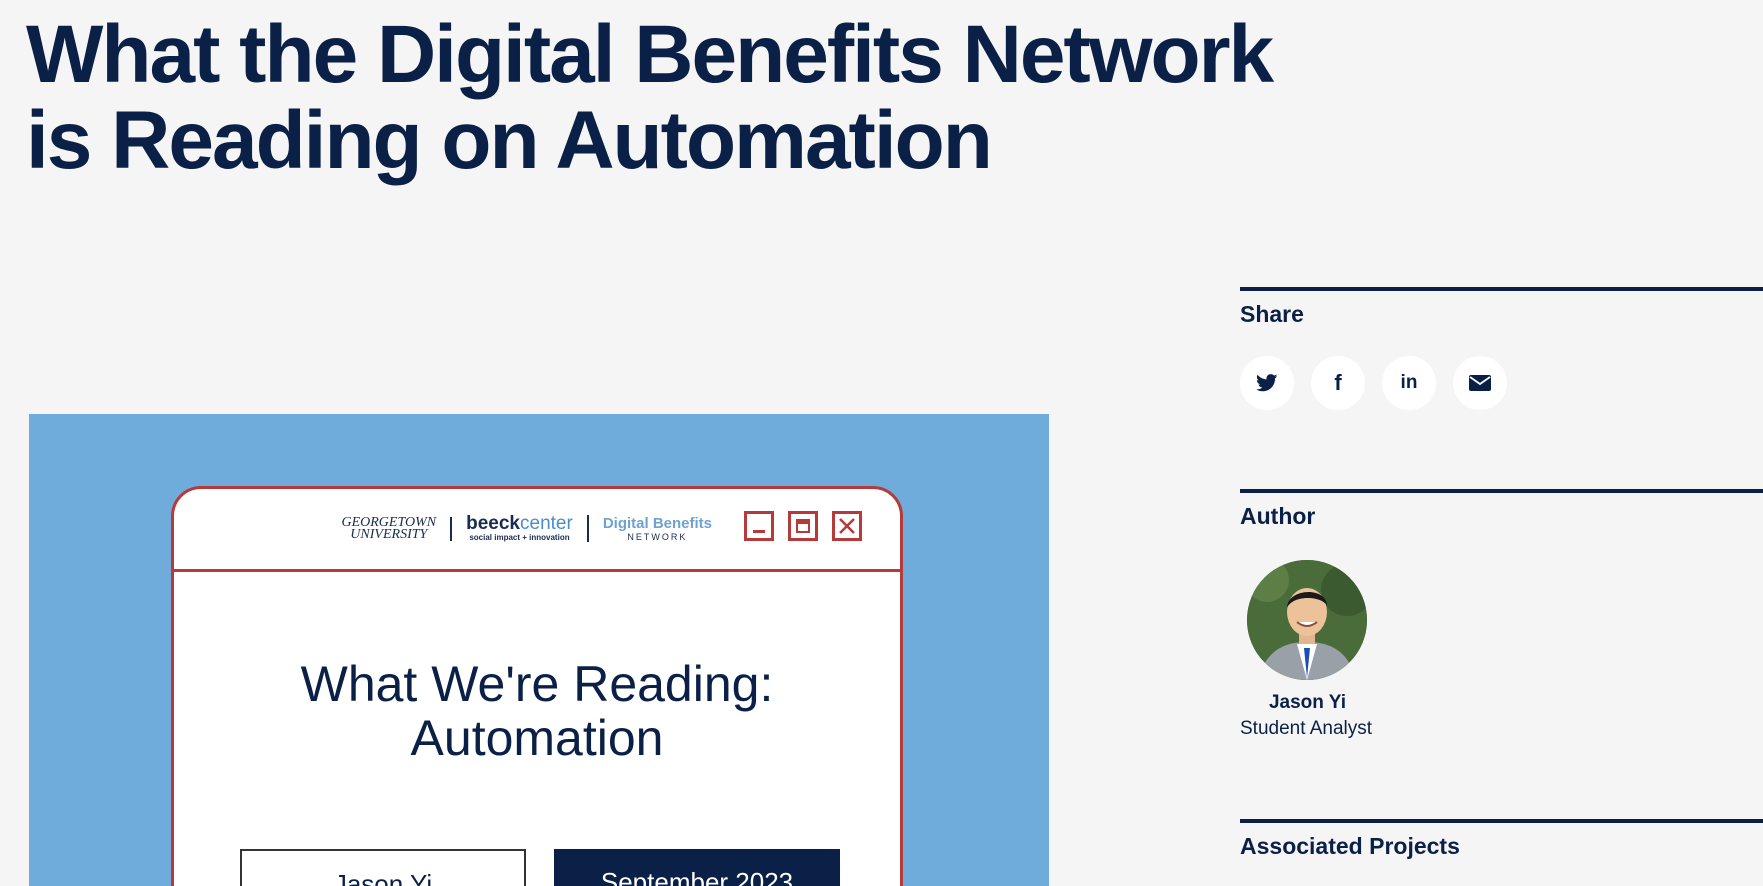  Describe the element at coordinates (657, 536) in the screenshot. I see `dbn-logo-line2: NETWORK` at that location.